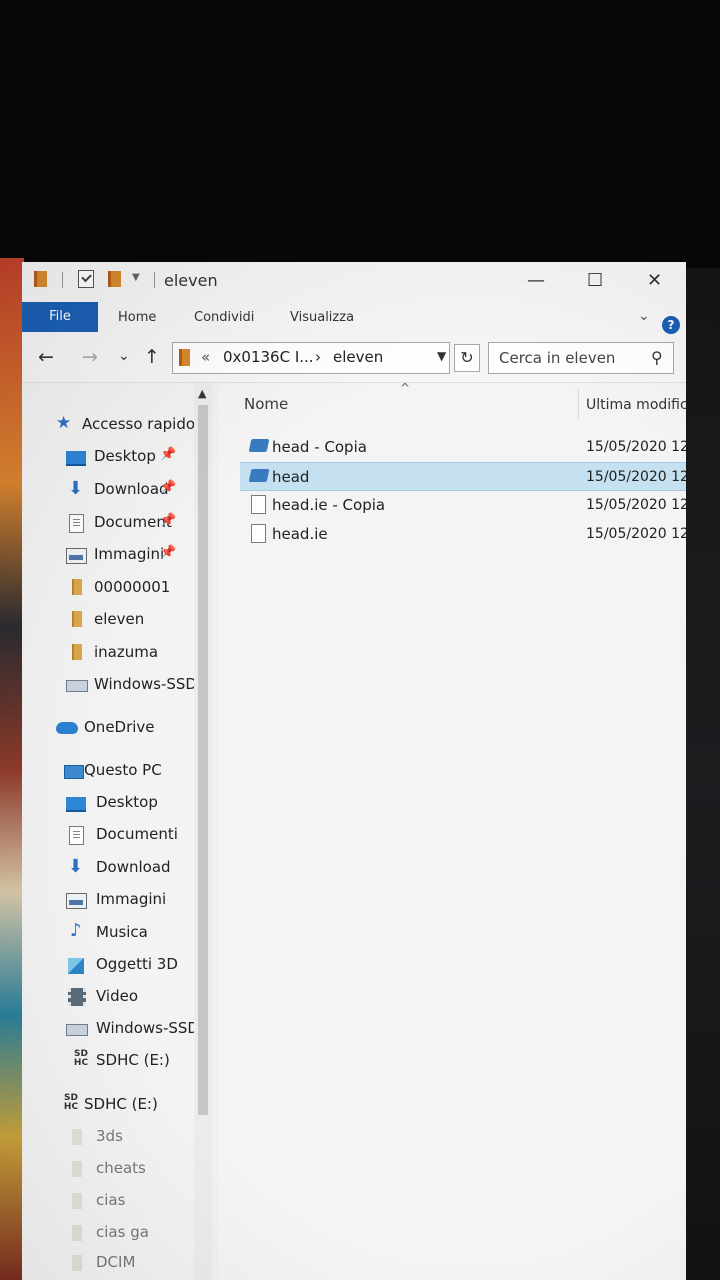 The height and width of the screenshot is (1280, 720). What do you see at coordinates (108, 1106) in the screenshot?
I see `nav-sdhc-drive: SD HC SDHC (E:)` at bounding box center [108, 1106].